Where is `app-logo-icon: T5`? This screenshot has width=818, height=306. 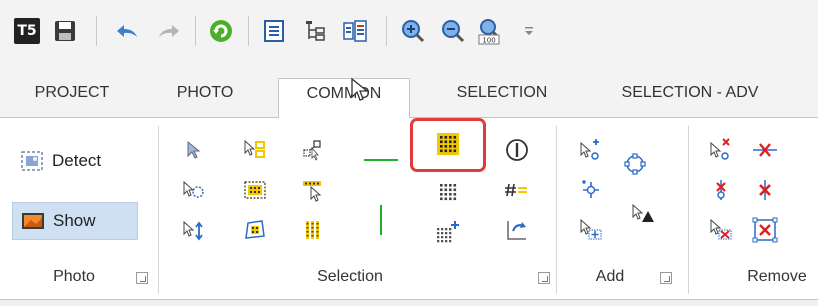
app-logo-icon: T5 is located at coordinates (27, 31).